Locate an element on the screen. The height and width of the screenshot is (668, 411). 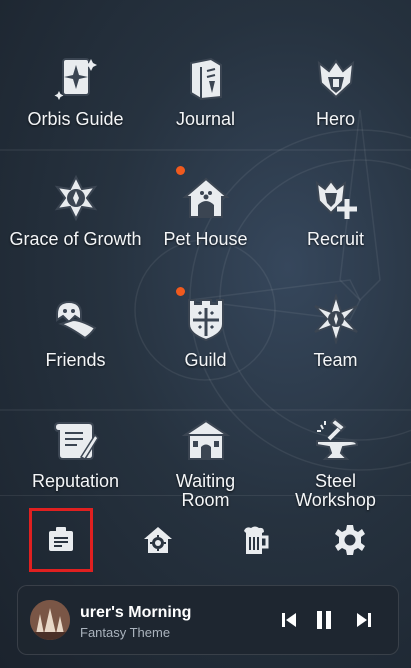
journal-icon is located at coordinates (206, 78).